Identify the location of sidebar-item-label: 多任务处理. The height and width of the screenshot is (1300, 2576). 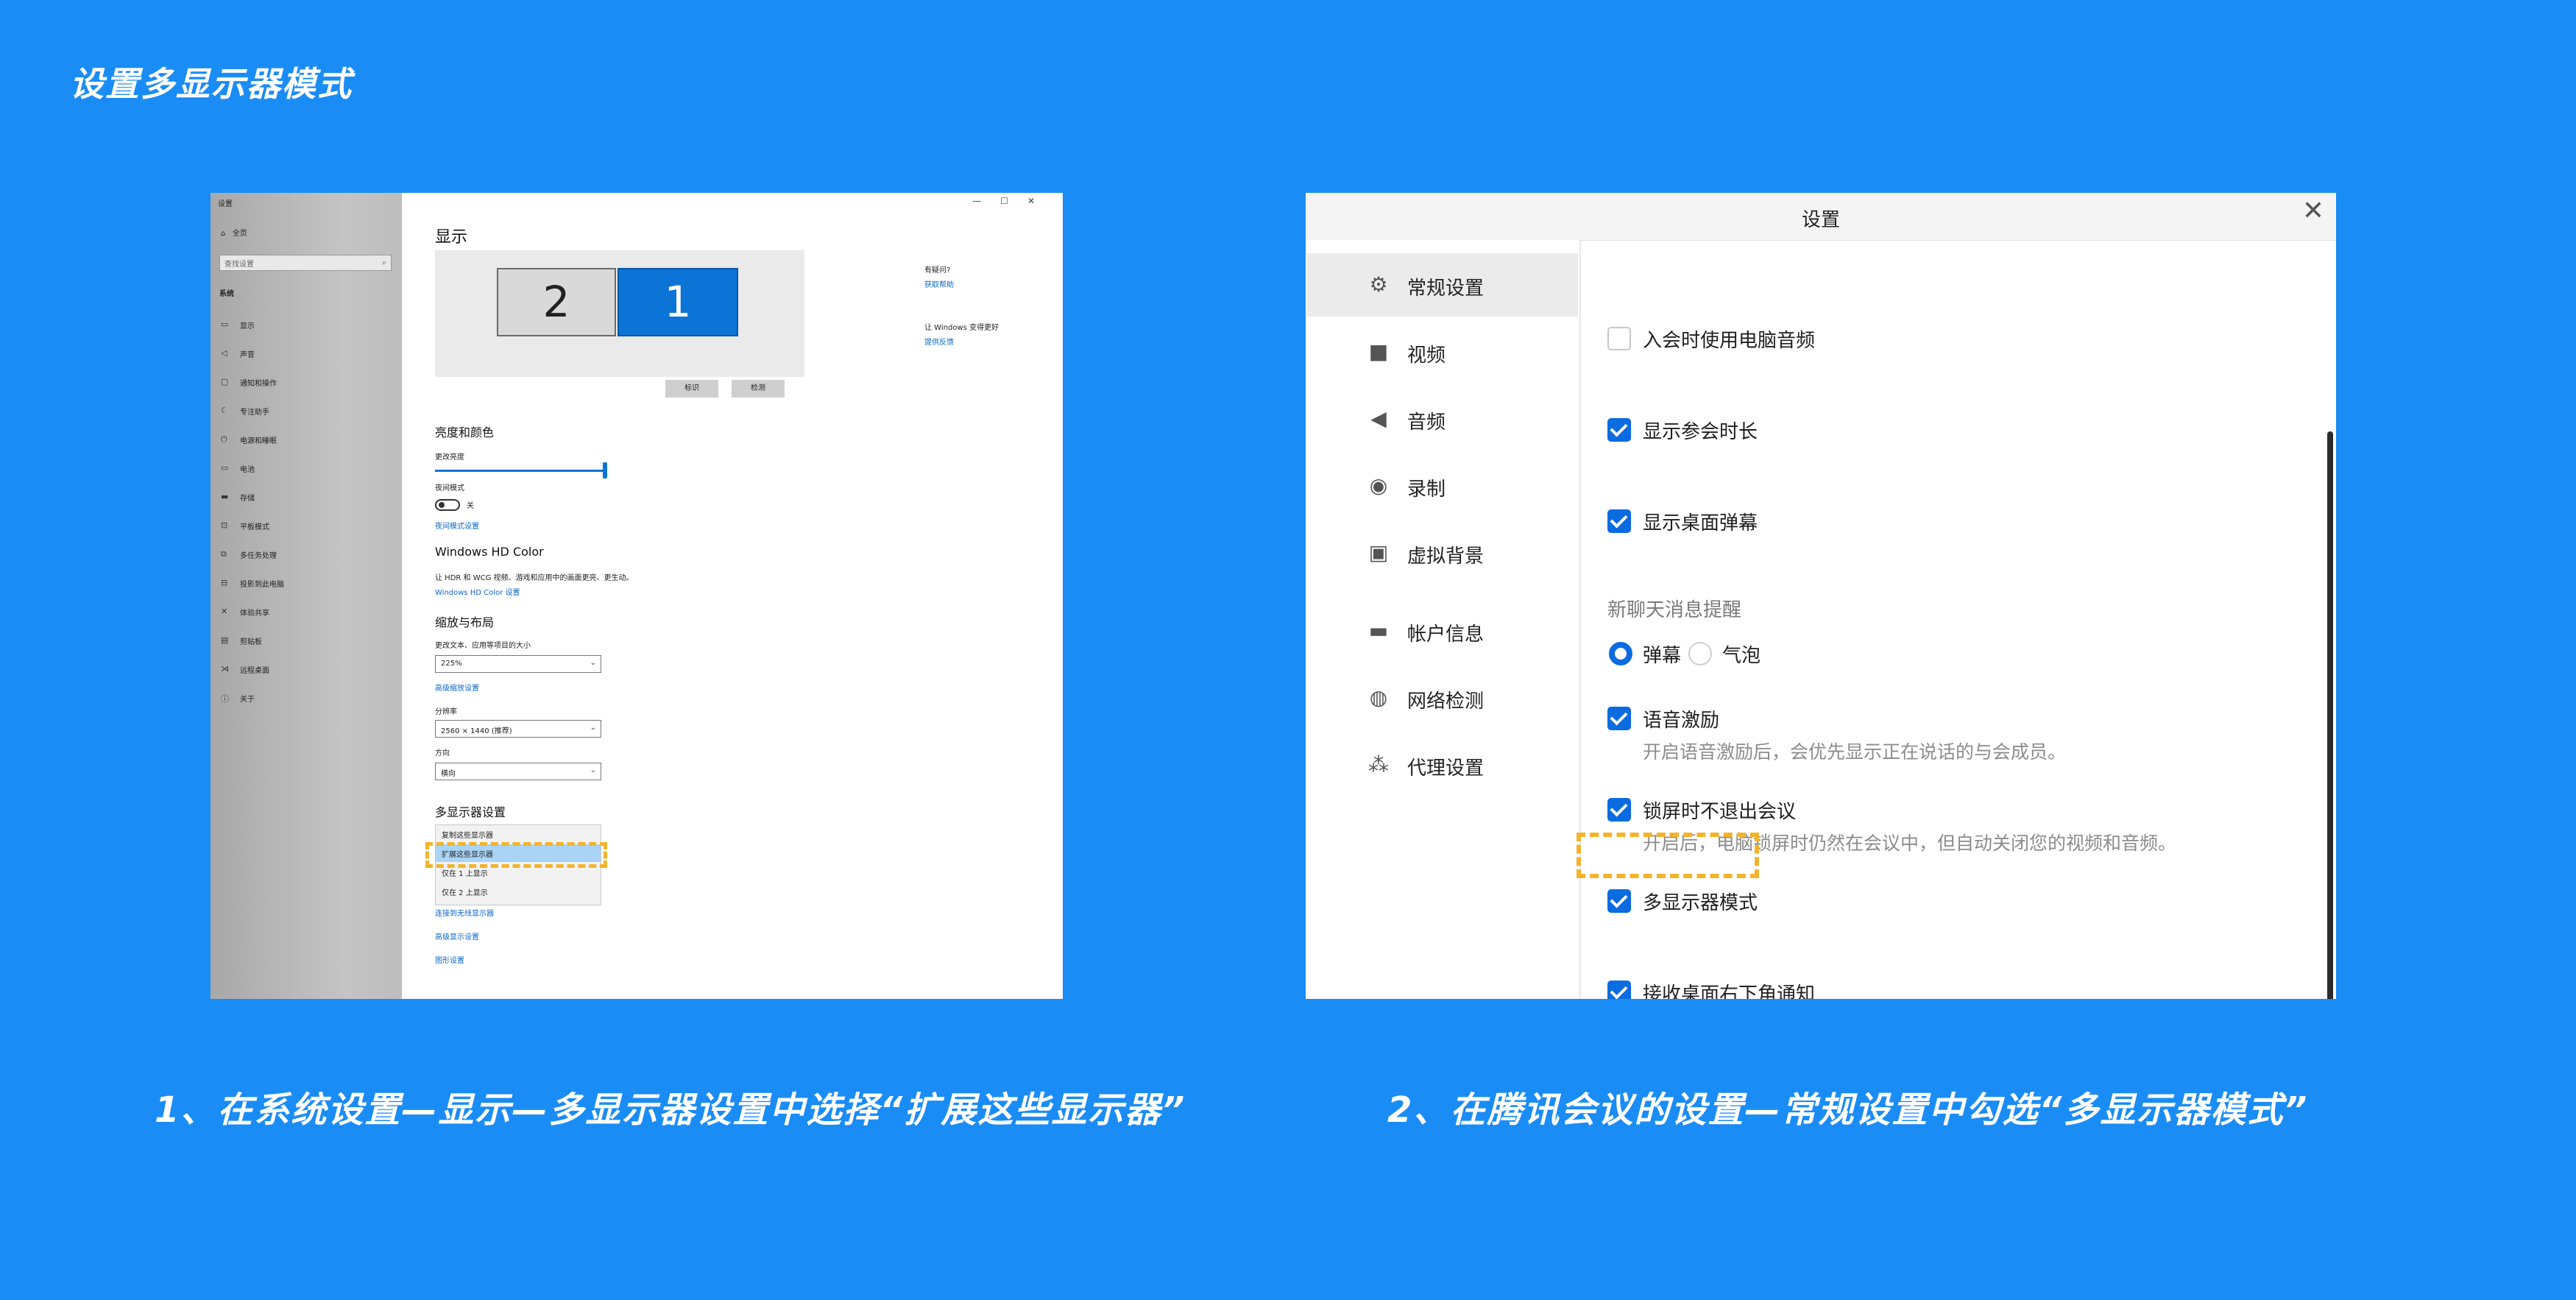
(258, 556).